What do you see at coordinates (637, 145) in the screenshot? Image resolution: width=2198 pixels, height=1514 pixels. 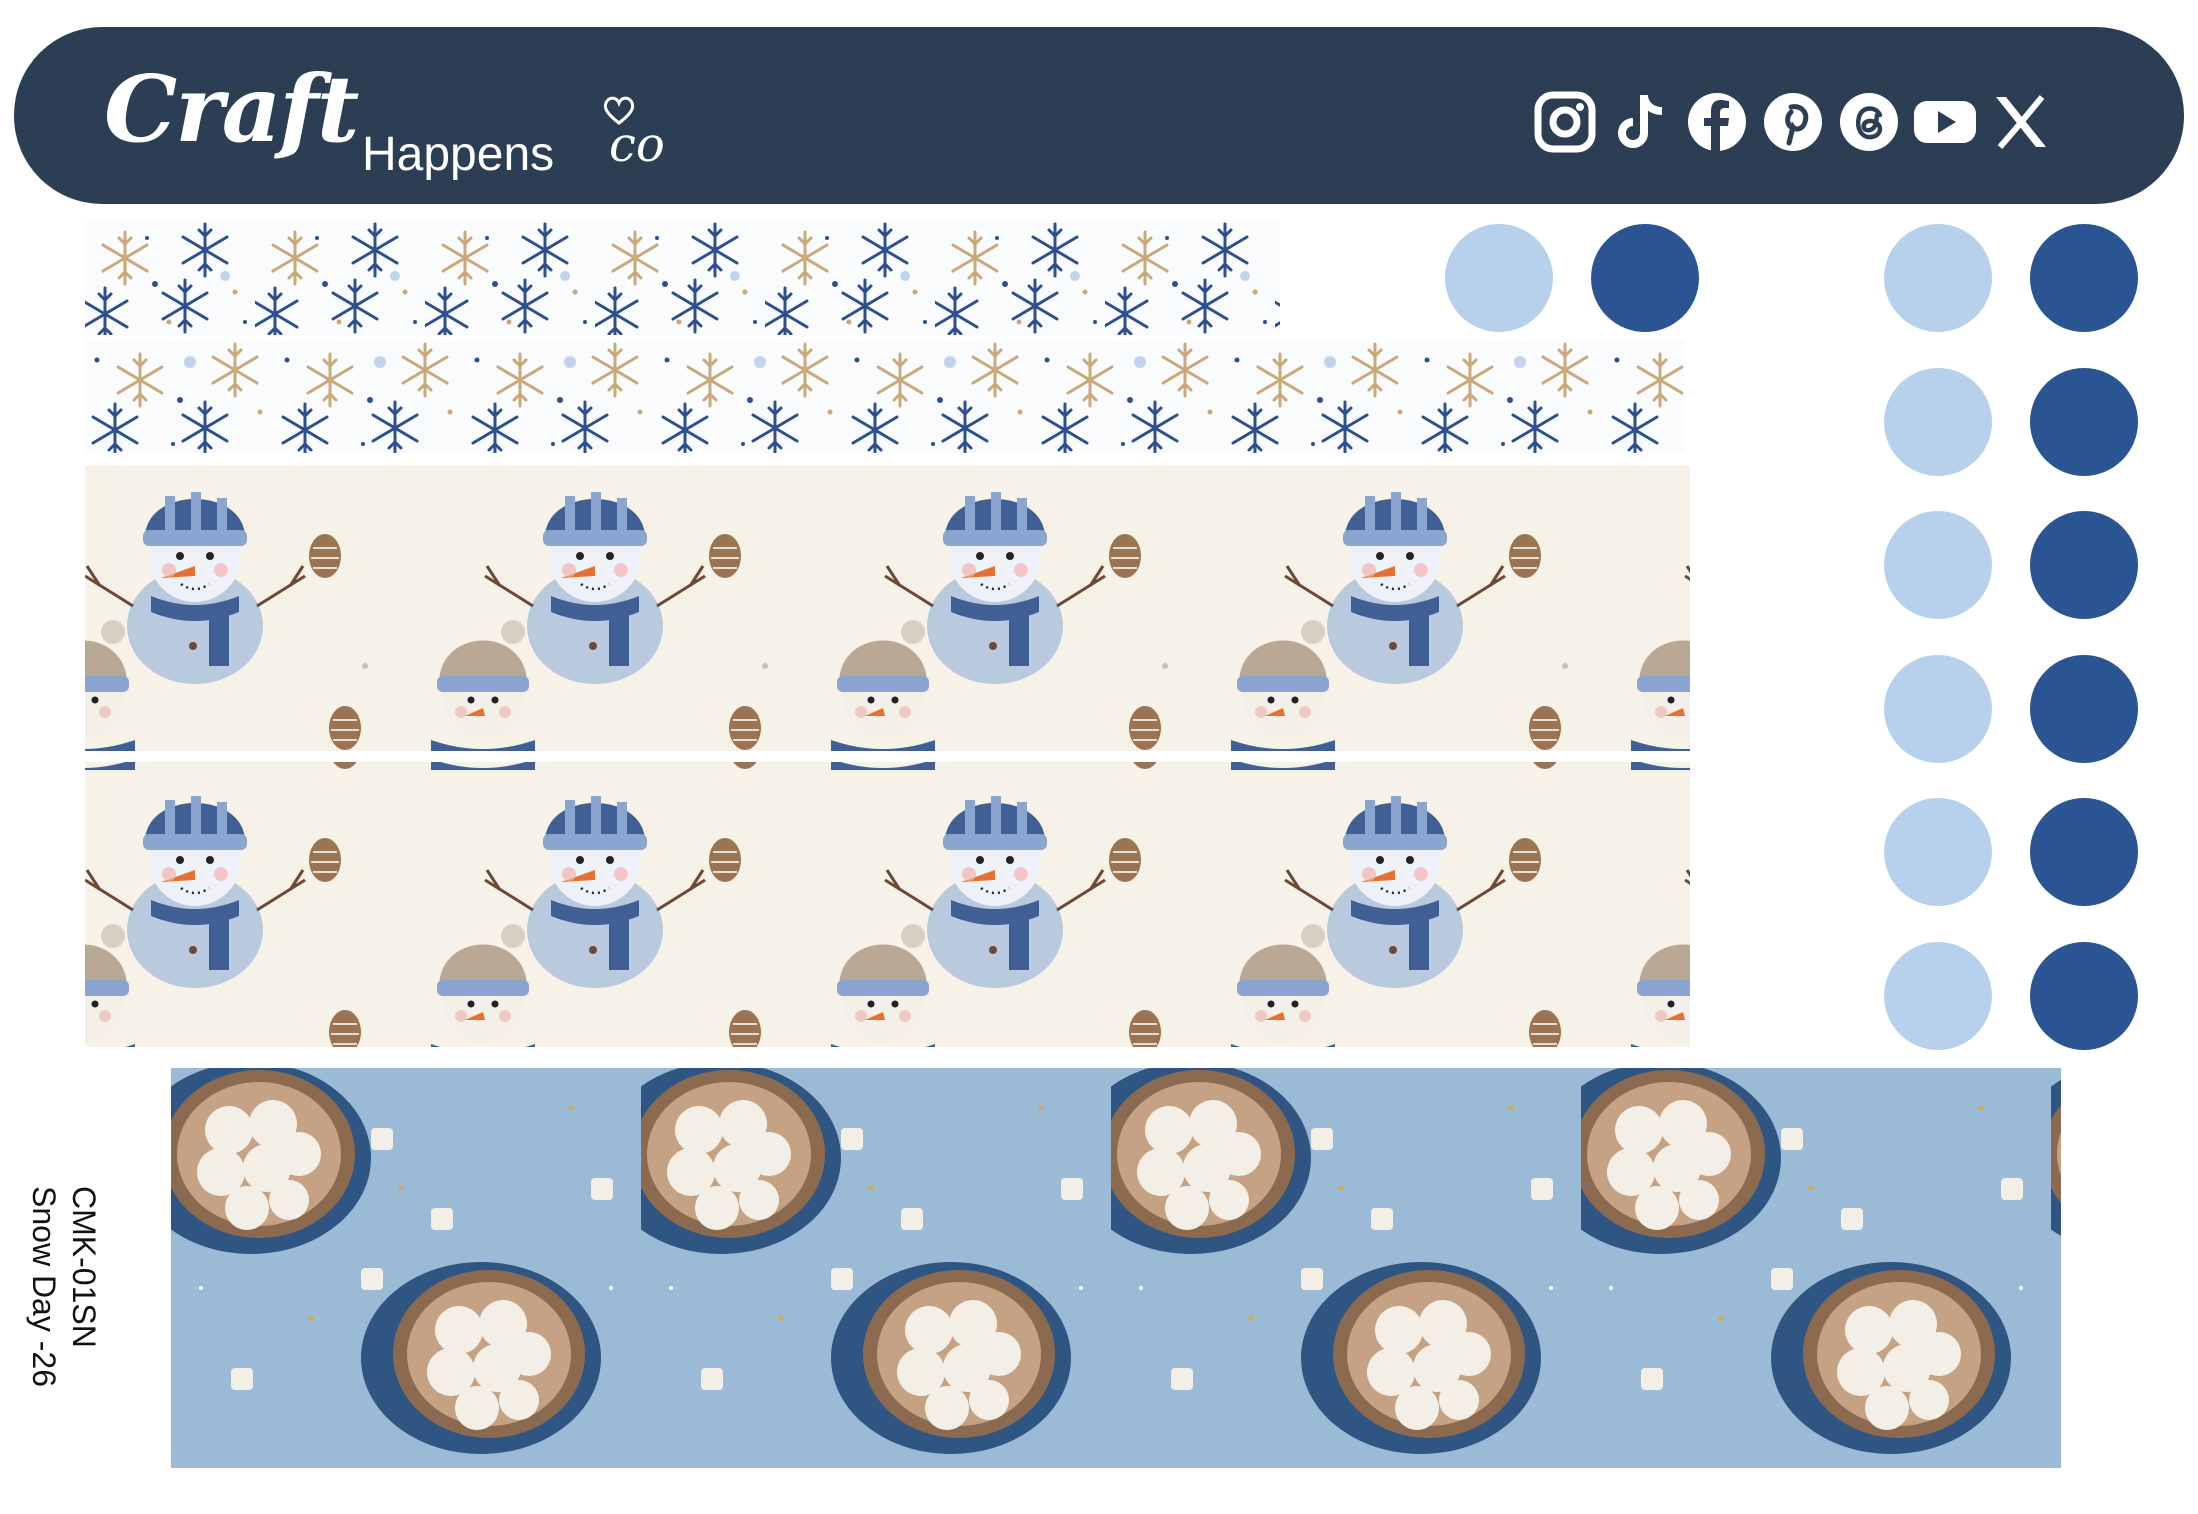 I see `logo-co: co` at bounding box center [637, 145].